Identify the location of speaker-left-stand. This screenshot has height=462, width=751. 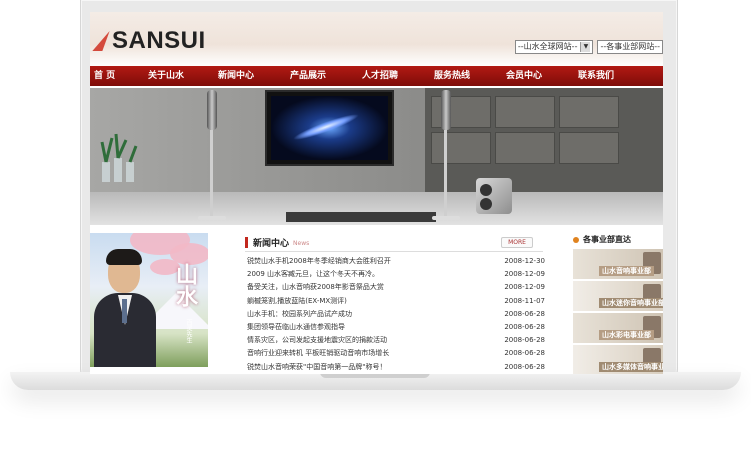
(212, 218).